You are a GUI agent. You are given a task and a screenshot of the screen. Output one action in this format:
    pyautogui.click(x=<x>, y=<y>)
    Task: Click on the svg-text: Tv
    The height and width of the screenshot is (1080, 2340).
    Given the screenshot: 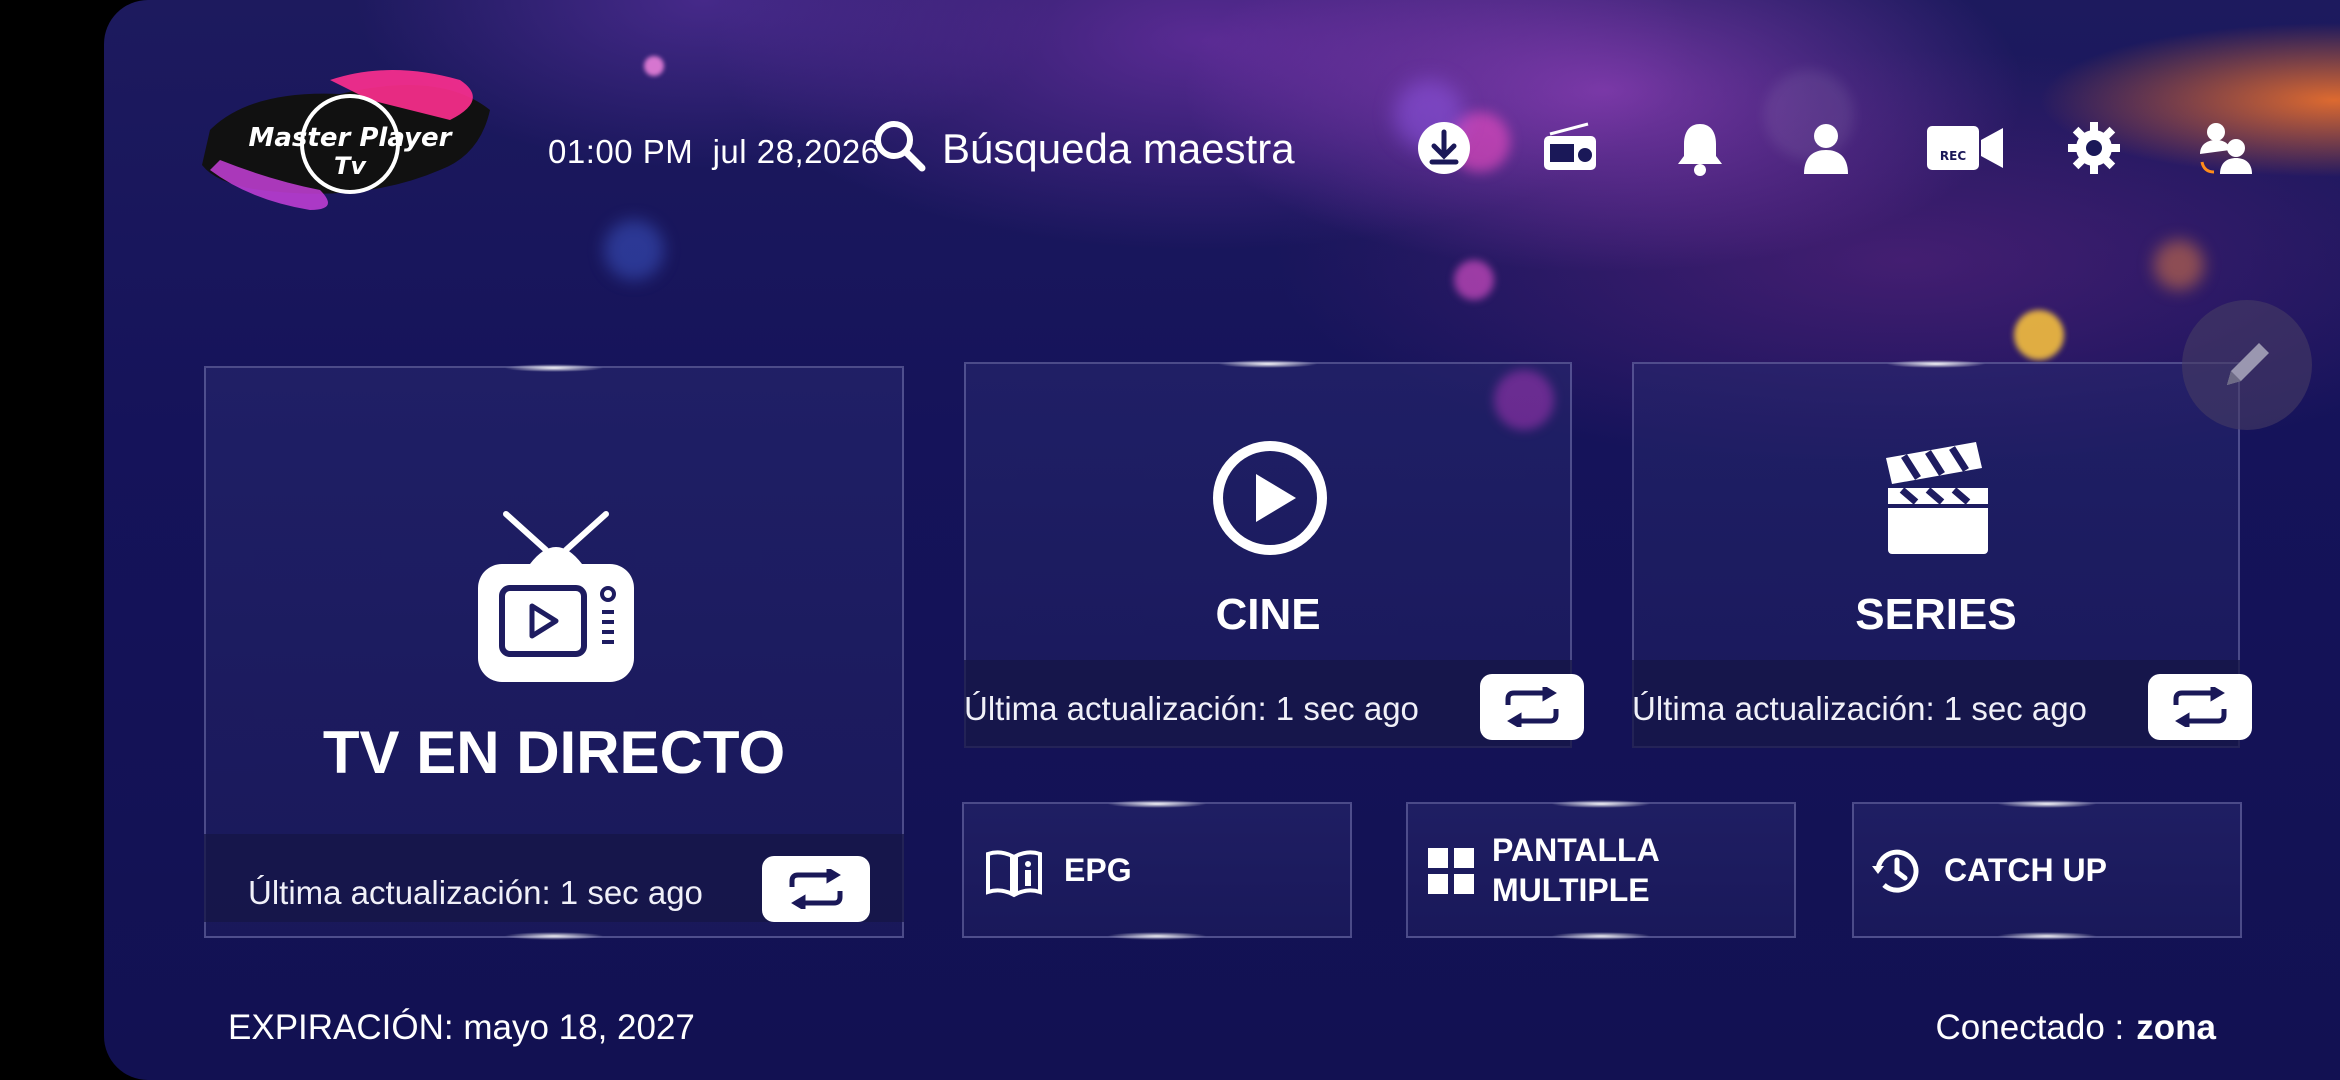 What is the action you would take?
    pyautogui.click(x=350, y=166)
    